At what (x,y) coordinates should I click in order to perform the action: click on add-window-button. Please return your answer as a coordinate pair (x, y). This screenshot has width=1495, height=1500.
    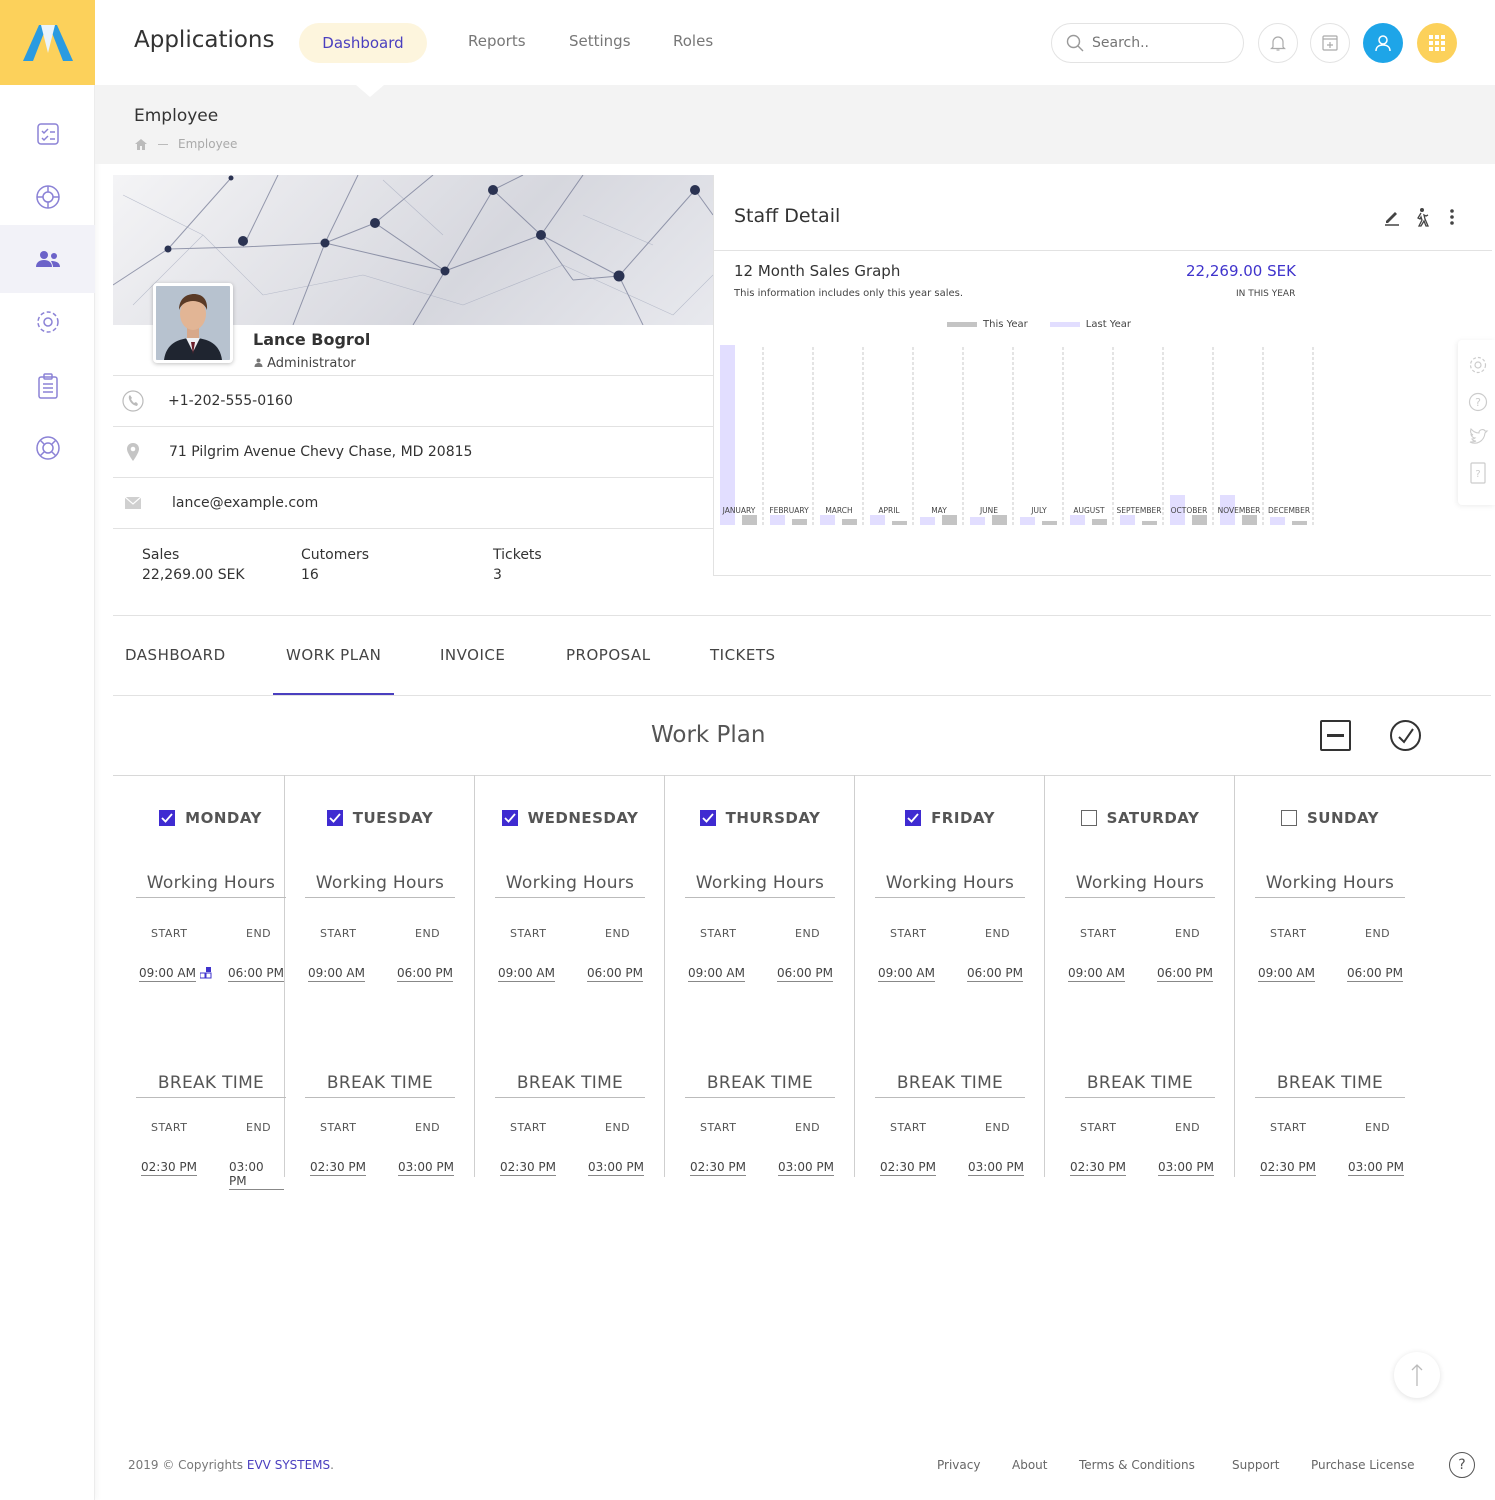
    Looking at the image, I should click on (1330, 43).